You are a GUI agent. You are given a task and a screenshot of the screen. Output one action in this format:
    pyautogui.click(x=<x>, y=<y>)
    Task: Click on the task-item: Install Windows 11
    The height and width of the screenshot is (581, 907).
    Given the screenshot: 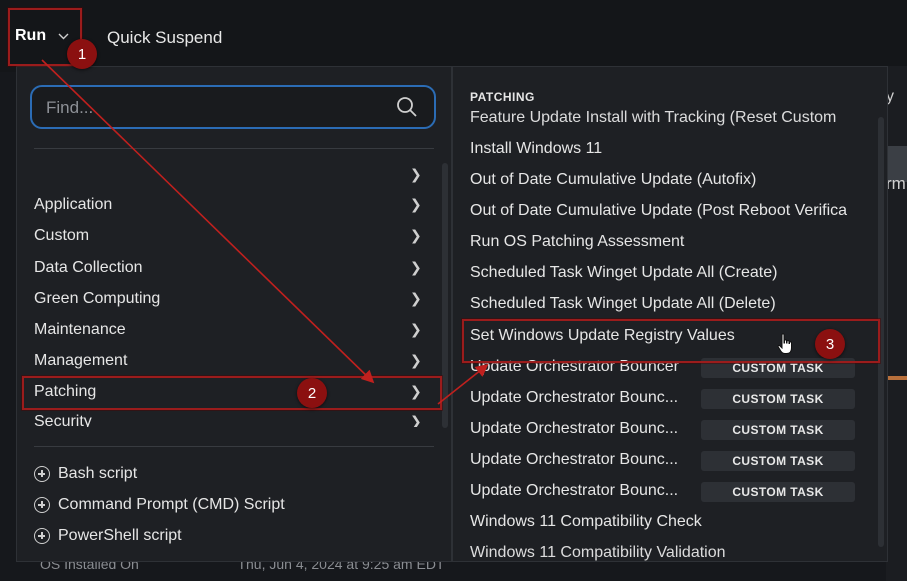 What is the action you would take?
    pyautogui.click(x=536, y=149)
    